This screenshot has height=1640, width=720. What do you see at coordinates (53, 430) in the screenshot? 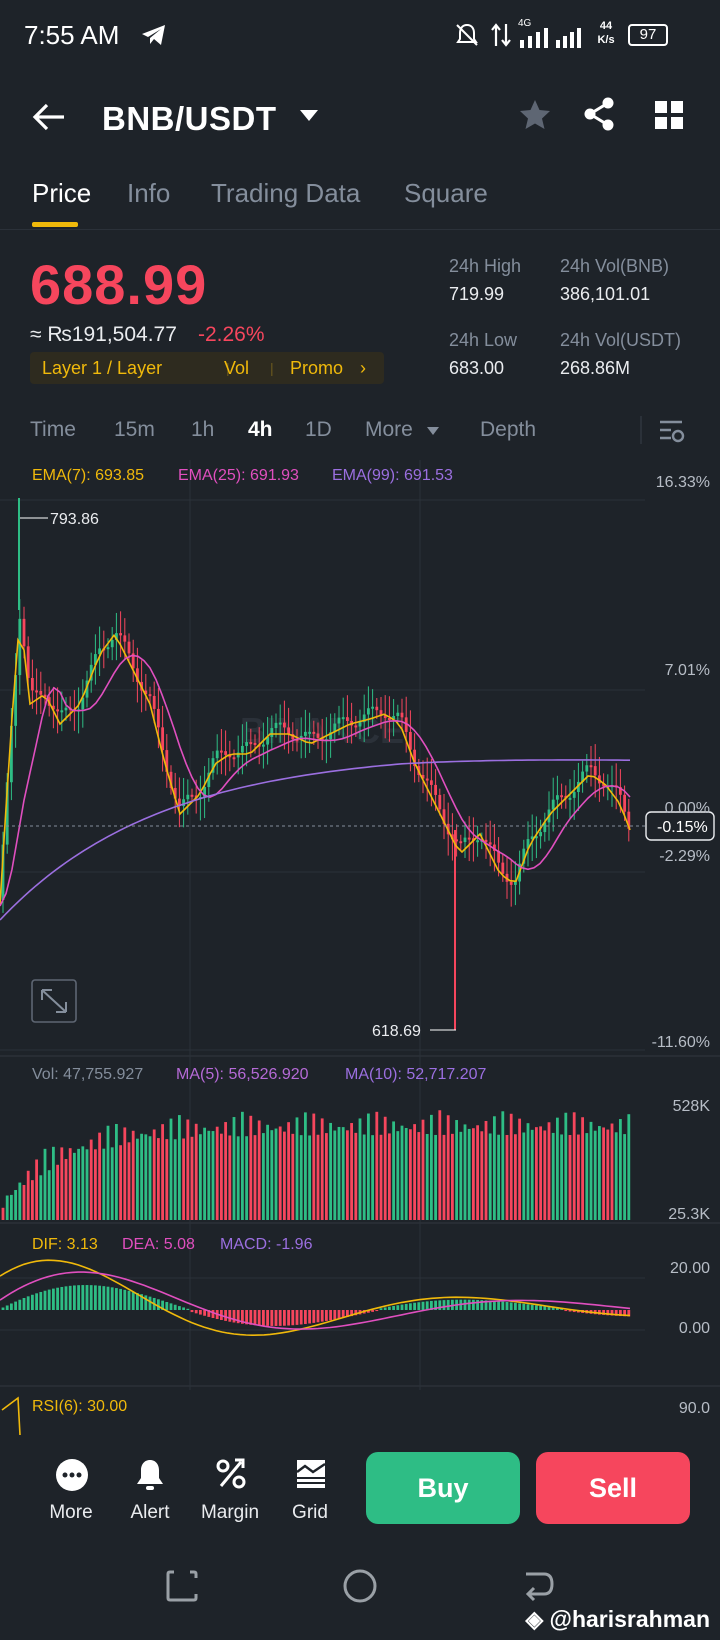
I see `timeframe-time: Time` at bounding box center [53, 430].